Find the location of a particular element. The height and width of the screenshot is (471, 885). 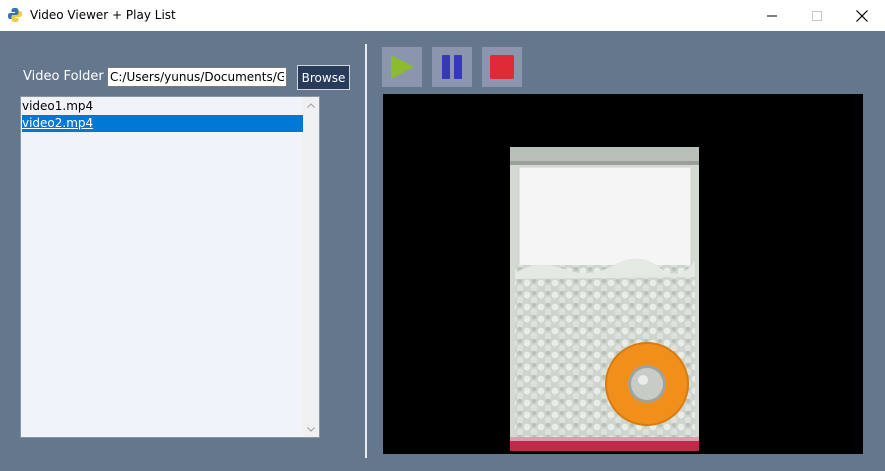

minimize-icon is located at coordinates (771, 15).